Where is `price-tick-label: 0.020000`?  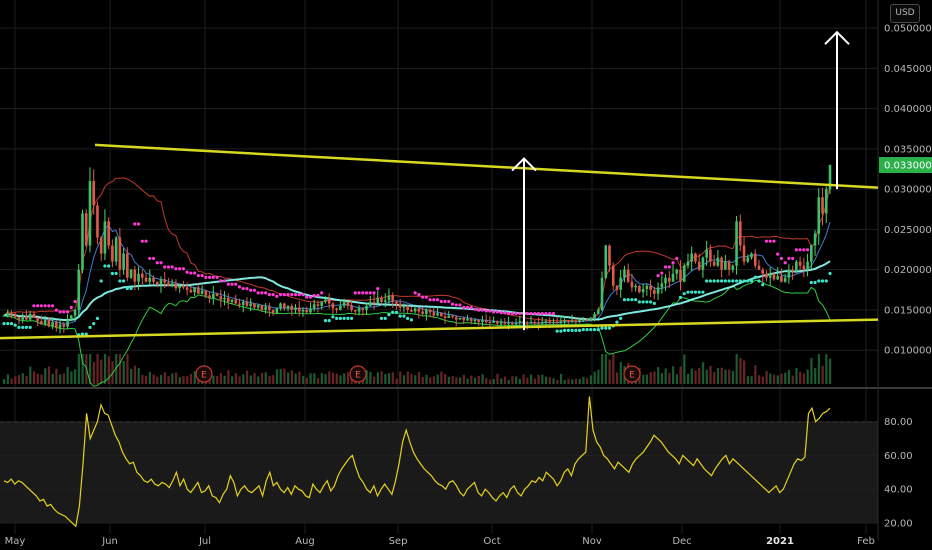 price-tick-label: 0.020000 is located at coordinates (908, 270).